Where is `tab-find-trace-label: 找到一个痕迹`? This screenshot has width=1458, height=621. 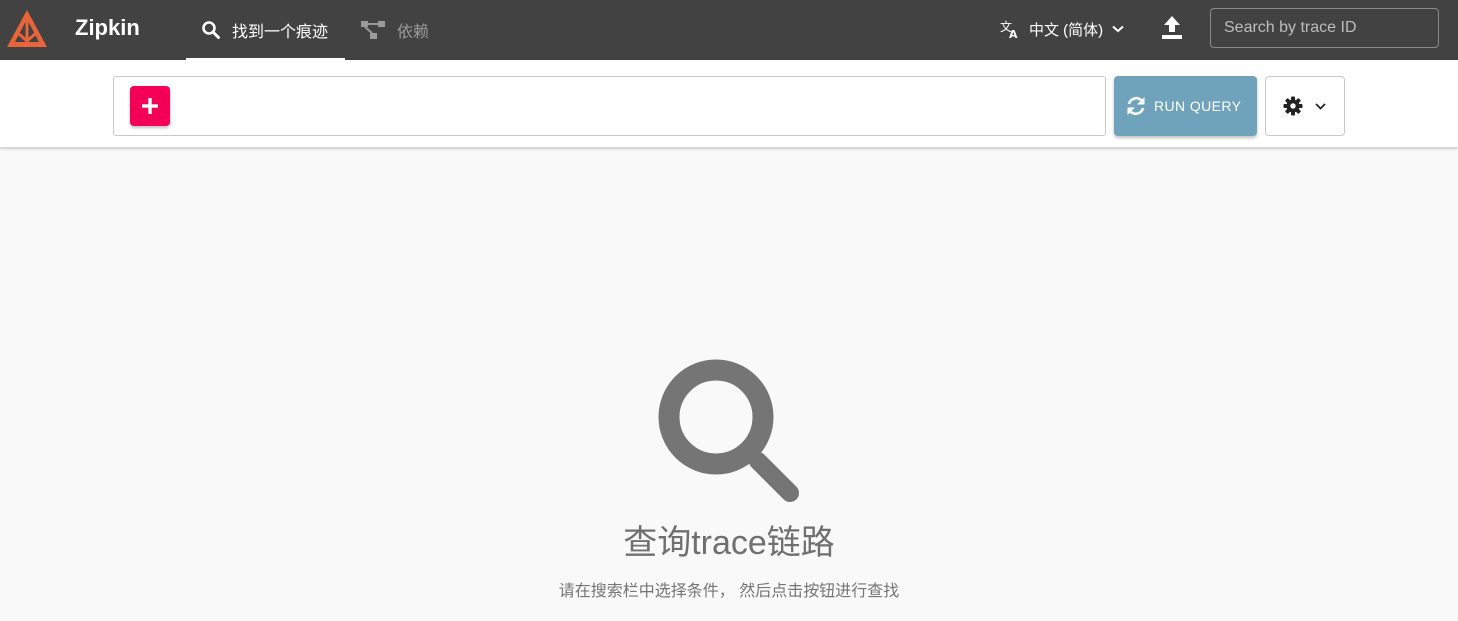
tab-find-trace-label: 找到一个痕迹 is located at coordinates (280, 32).